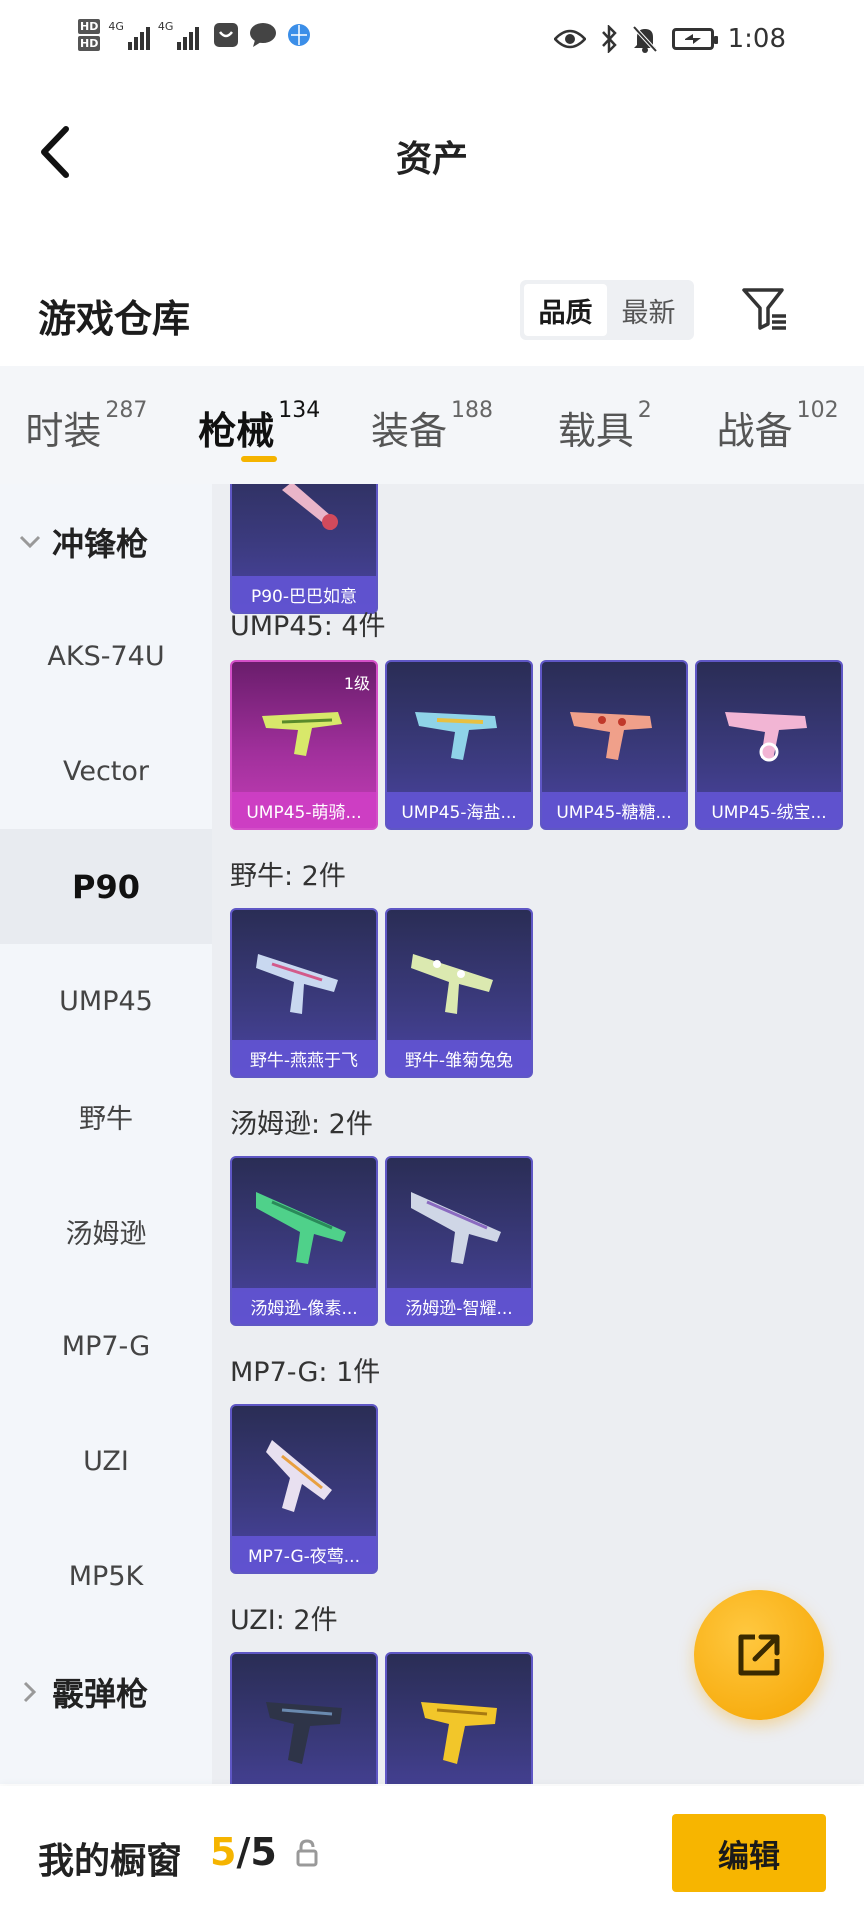 This screenshot has height=1920, width=864. What do you see at coordinates (100, 543) in the screenshot?
I see `sidebar-group-label: 冲锋枪` at bounding box center [100, 543].